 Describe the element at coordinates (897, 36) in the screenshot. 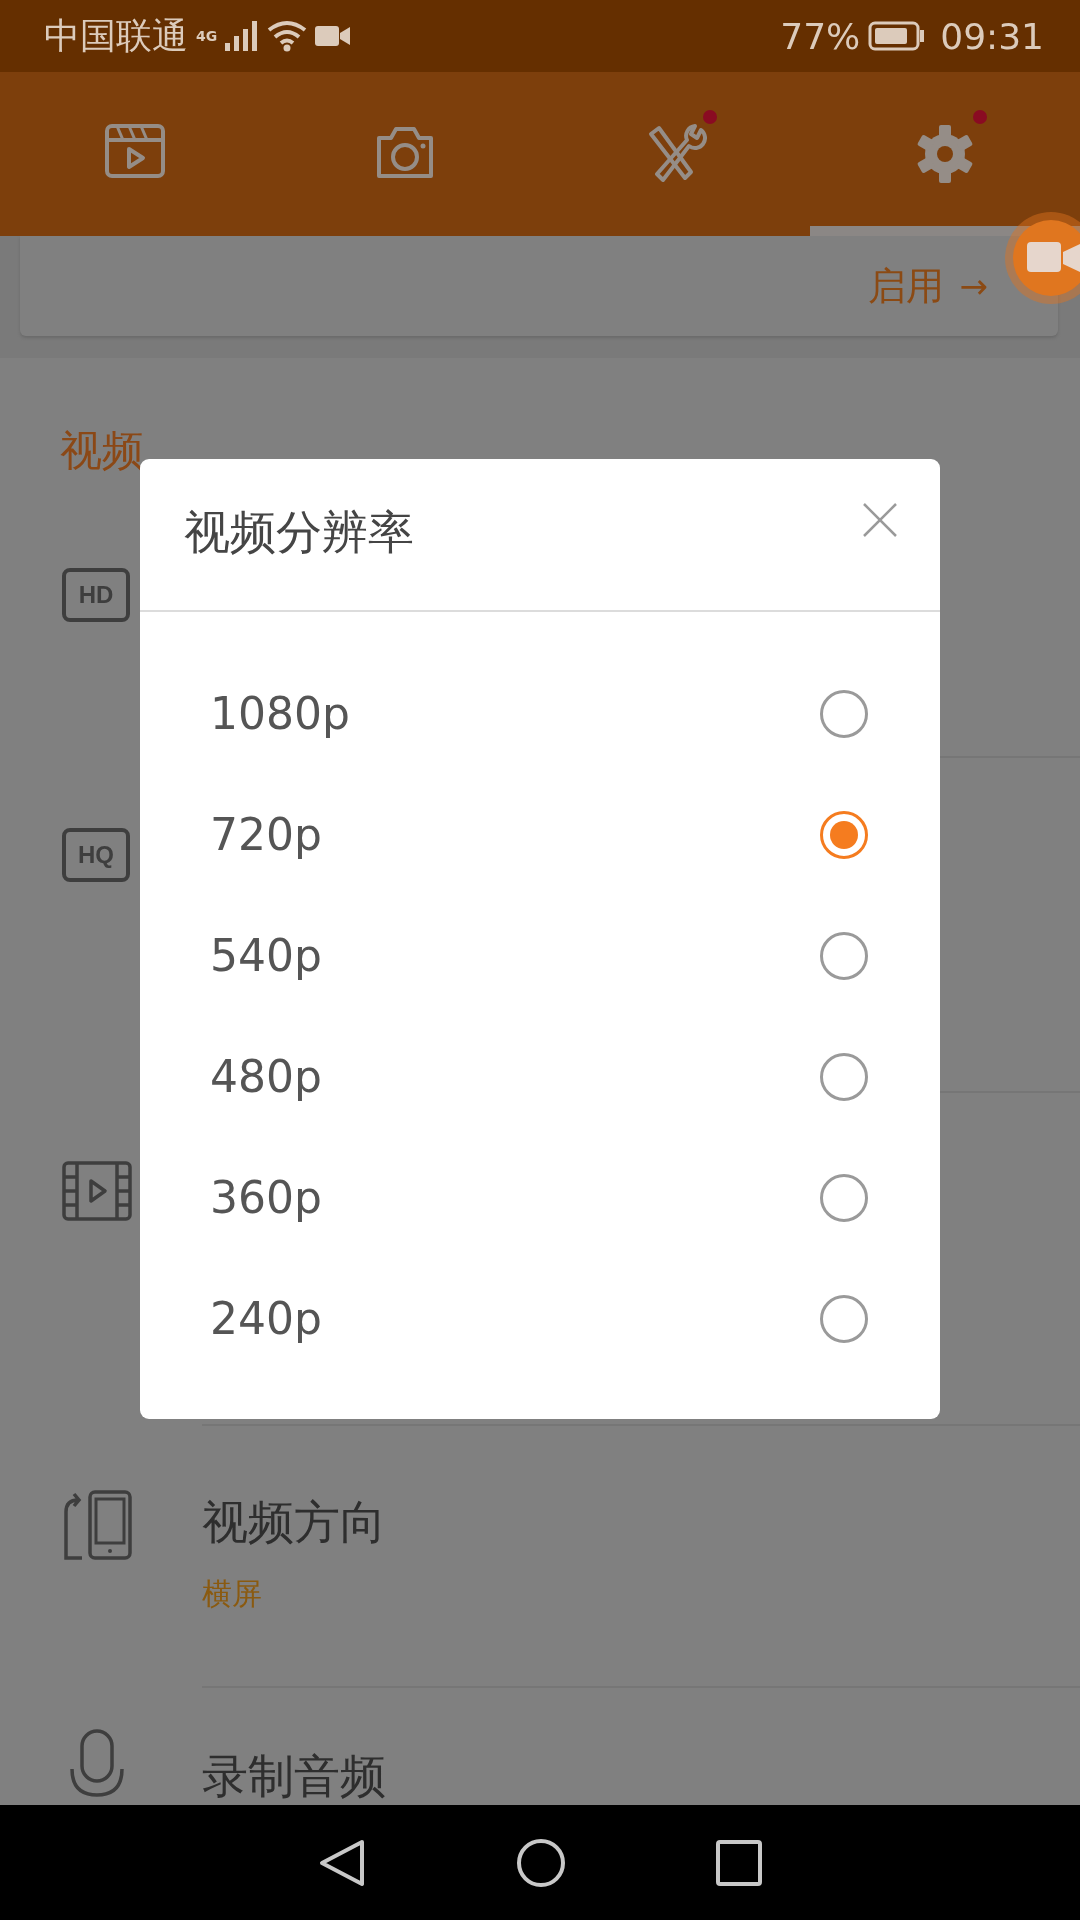

I see `battery-icon` at that location.